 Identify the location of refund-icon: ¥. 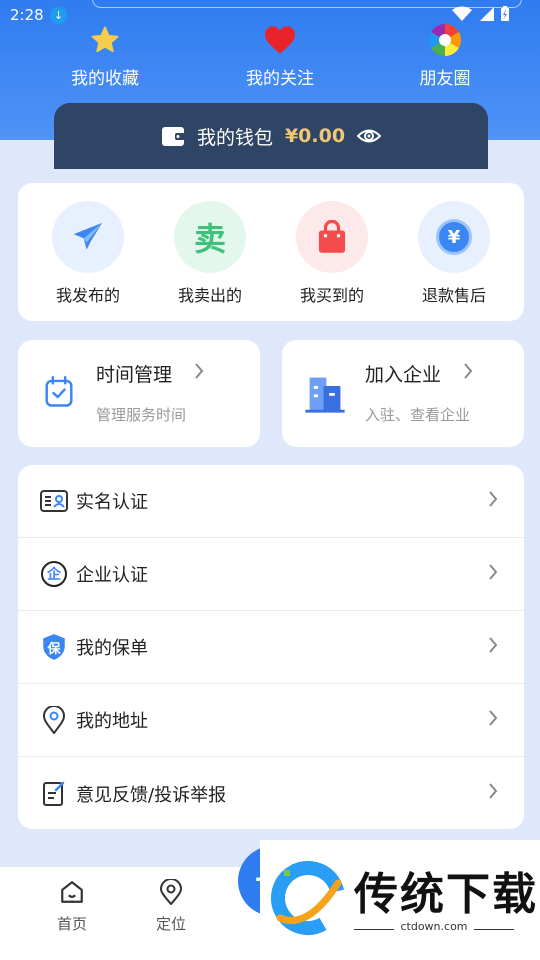
(454, 237).